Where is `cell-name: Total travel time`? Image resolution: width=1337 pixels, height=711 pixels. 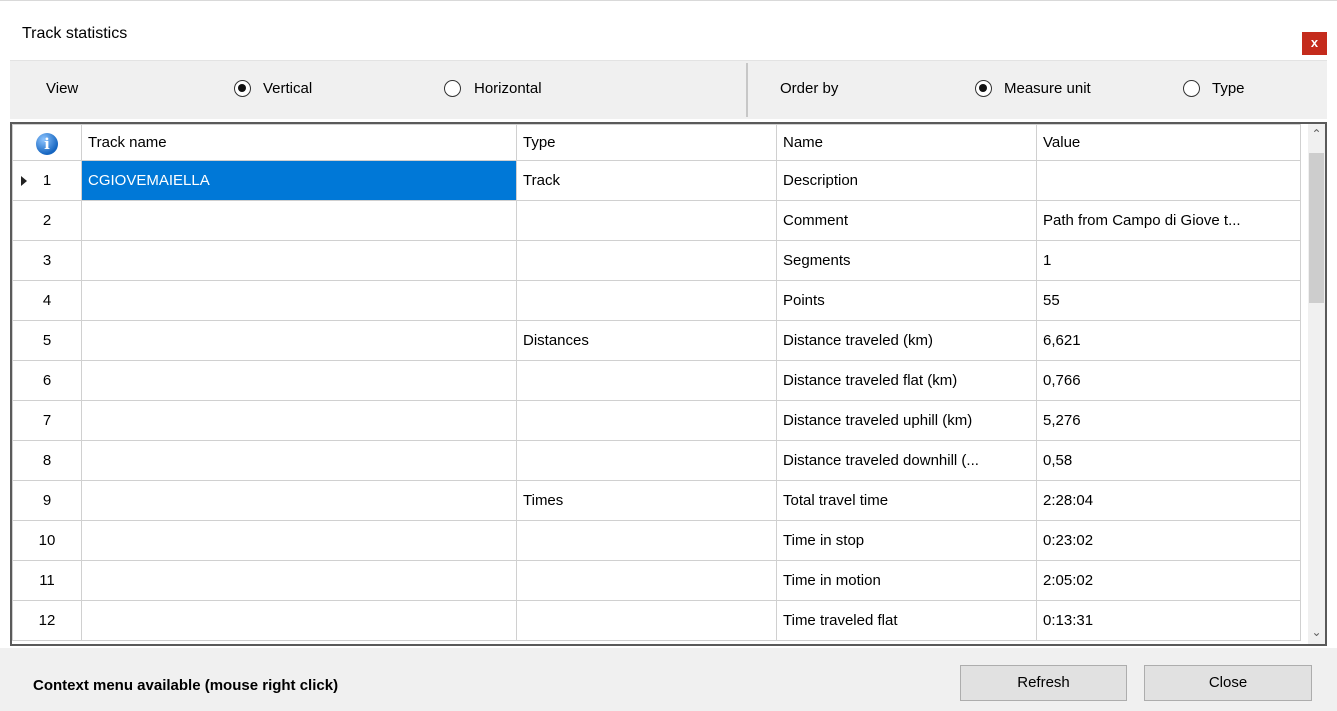
cell-name: Total travel time is located at coordinates (906, 500).